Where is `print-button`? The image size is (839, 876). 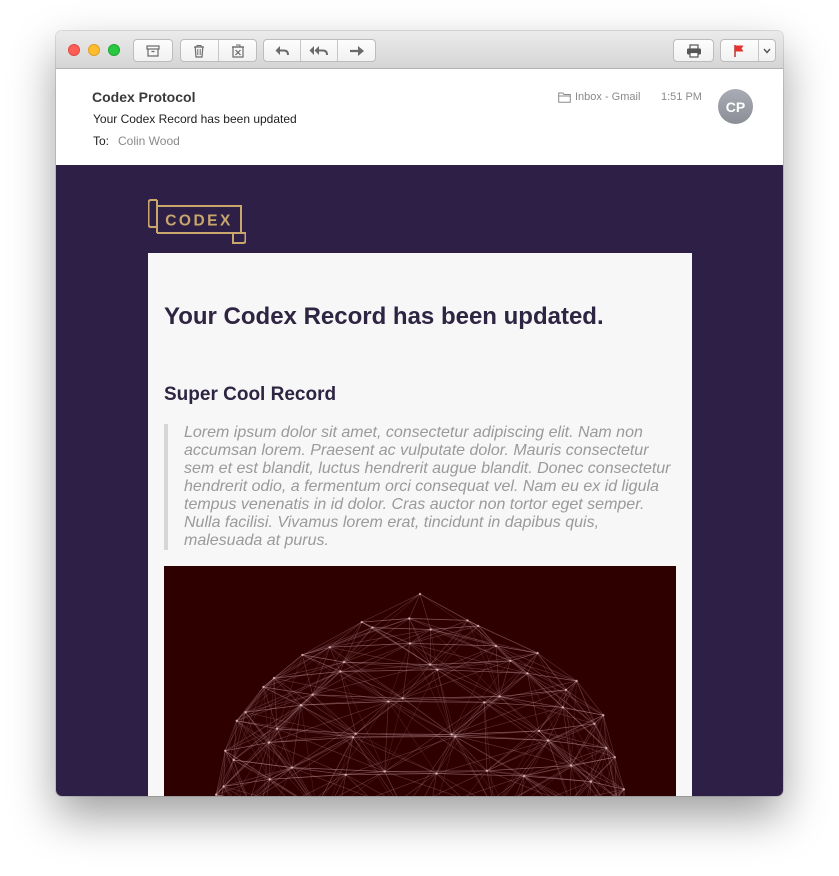
print-button is located at coordinates (693, 50).